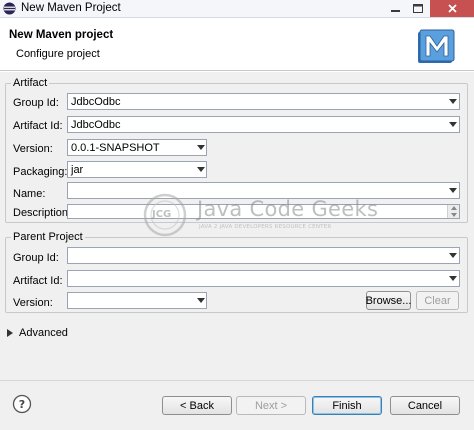 This screenshot has height=430, width=474. I want to click on packaging-value: jar, so click(77, 170).